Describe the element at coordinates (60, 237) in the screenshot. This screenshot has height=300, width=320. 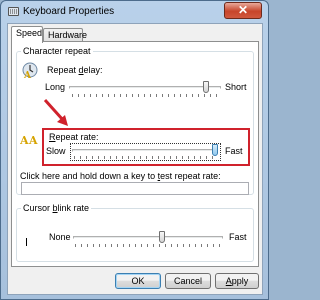
I see `cursor-blink-min-label: None` at that location.